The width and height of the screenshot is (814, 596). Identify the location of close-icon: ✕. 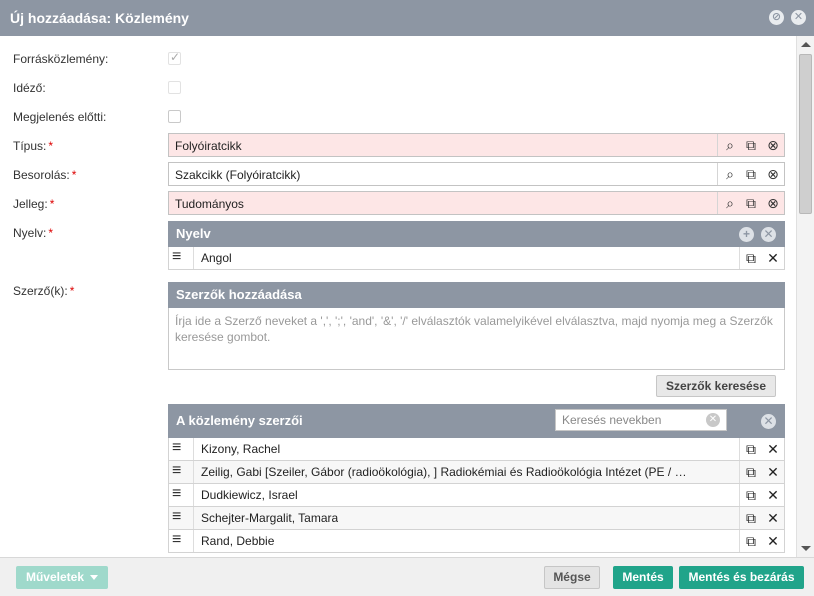
(798, 17).